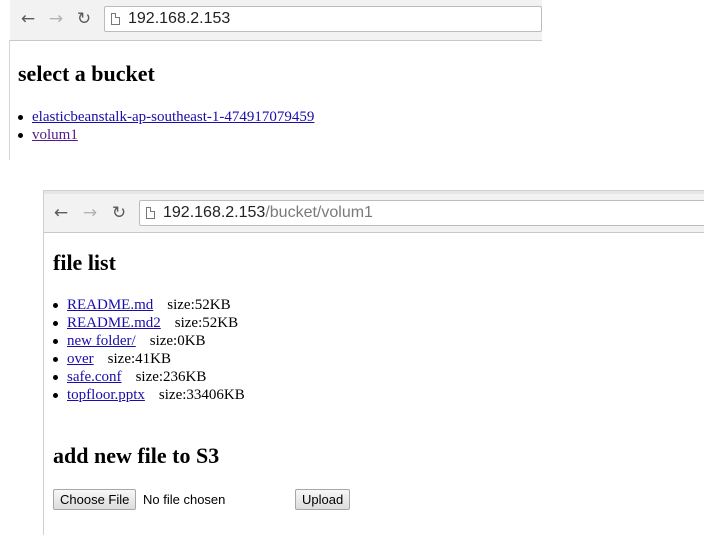  Describe the element at coordinates (80, 359) in the screenshot. I see `file-link: over` at that location.